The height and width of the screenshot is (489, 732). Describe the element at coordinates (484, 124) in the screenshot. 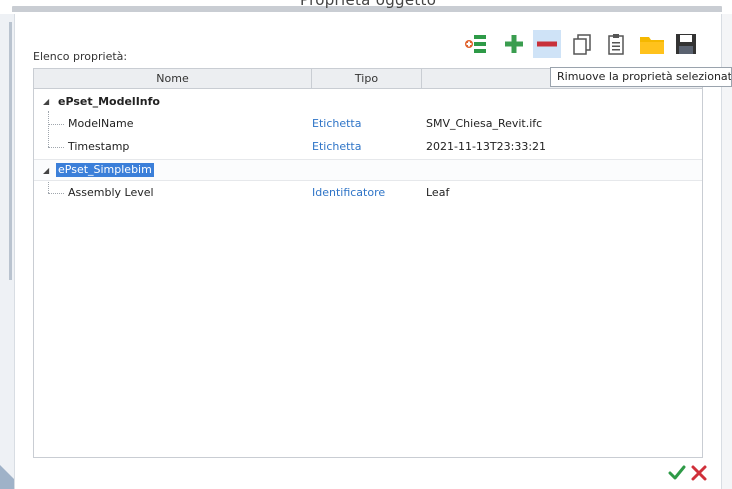

I see `property-value: SMV_Chiesa_Revit.ifc` at that location.